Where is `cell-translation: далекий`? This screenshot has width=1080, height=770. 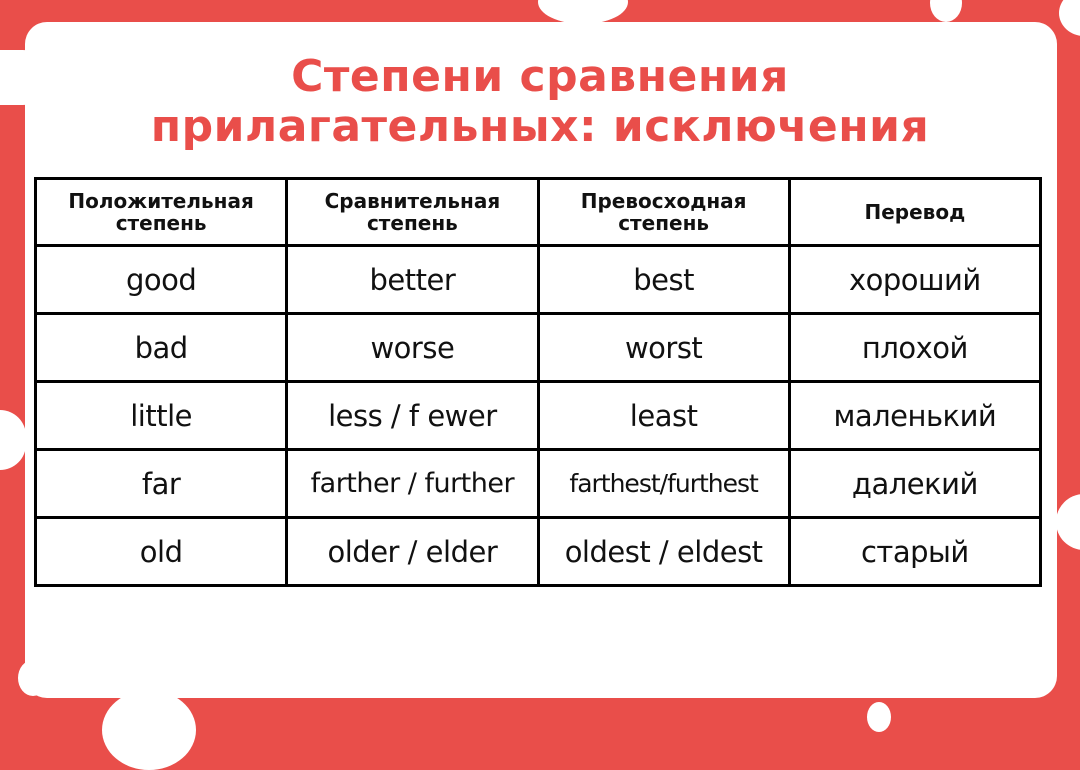
cell-translation: далекий is located at coordinates (915, 483).